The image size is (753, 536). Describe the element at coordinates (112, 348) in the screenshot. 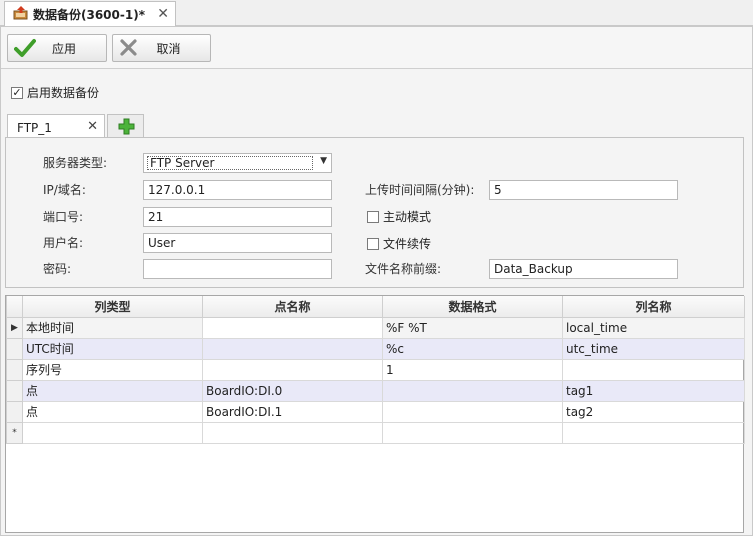

I see `table-cell: UTC时间` at that location.